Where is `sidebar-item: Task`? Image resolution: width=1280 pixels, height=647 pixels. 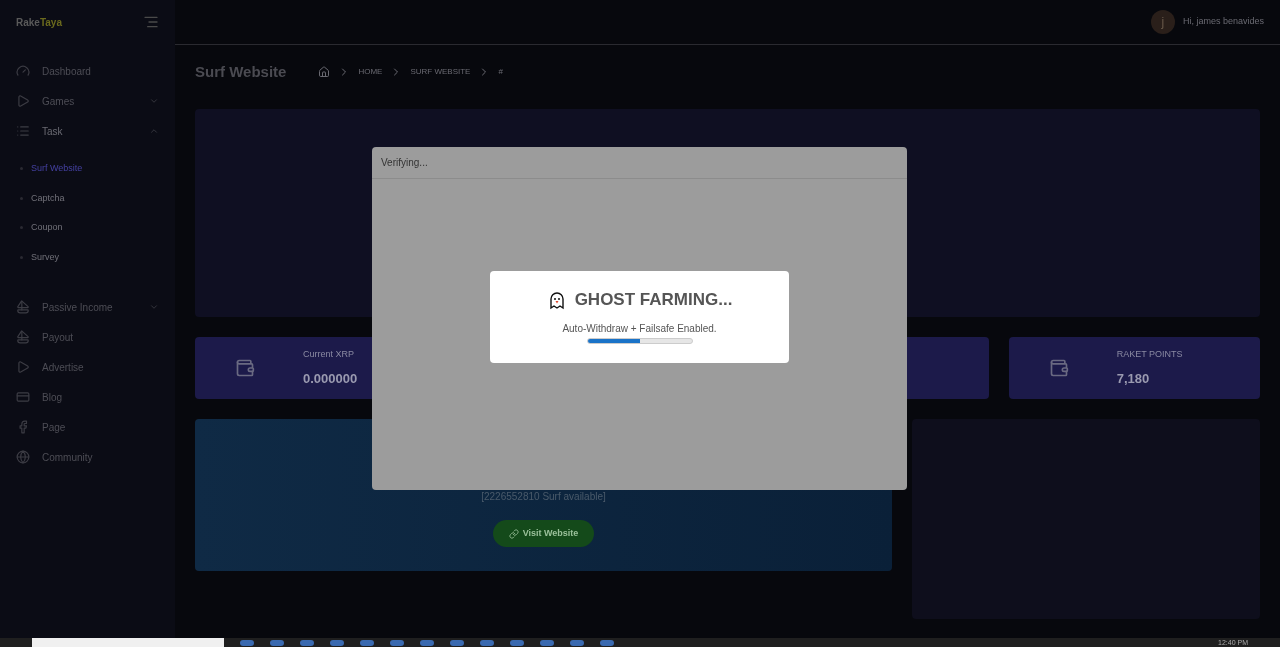
sidebar-item: Task is located at coordinates (87, 131).